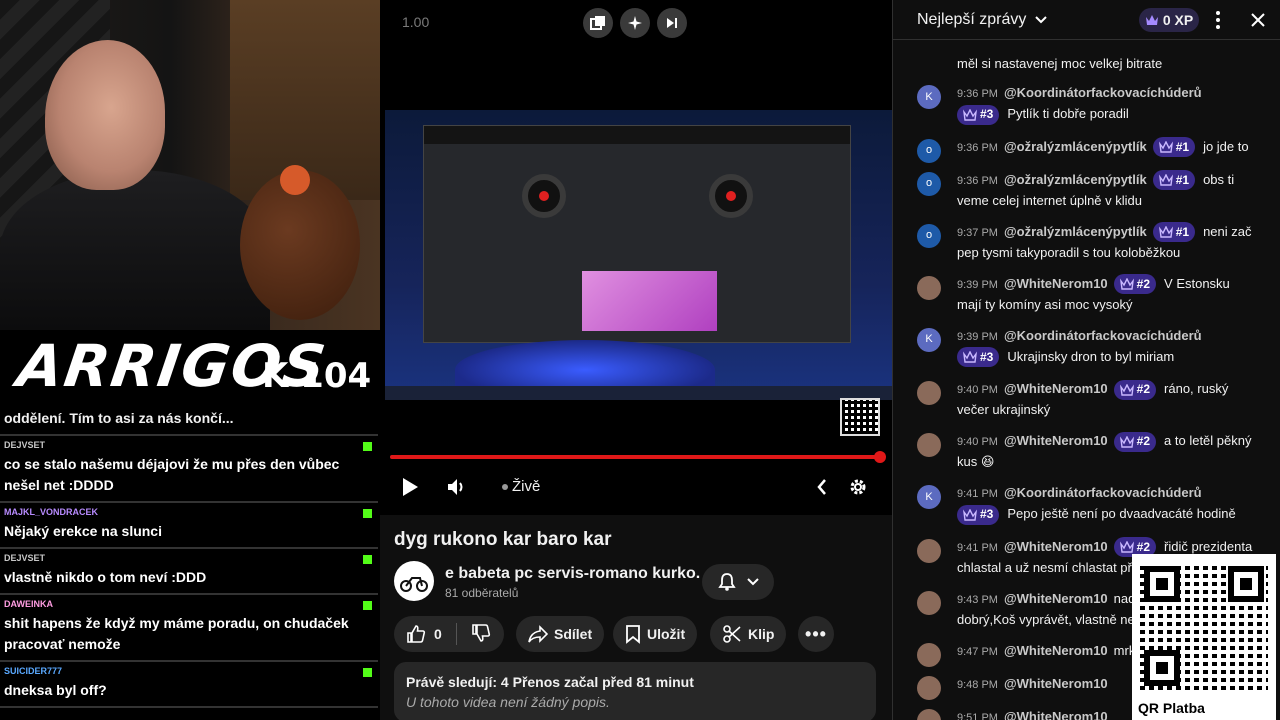 This screenshot has height=720, width=1280. Describe the element at coordinates (1068, 113) in the screenshot. I see `chat-text: Pytlík ti dobře poradil` at that location.